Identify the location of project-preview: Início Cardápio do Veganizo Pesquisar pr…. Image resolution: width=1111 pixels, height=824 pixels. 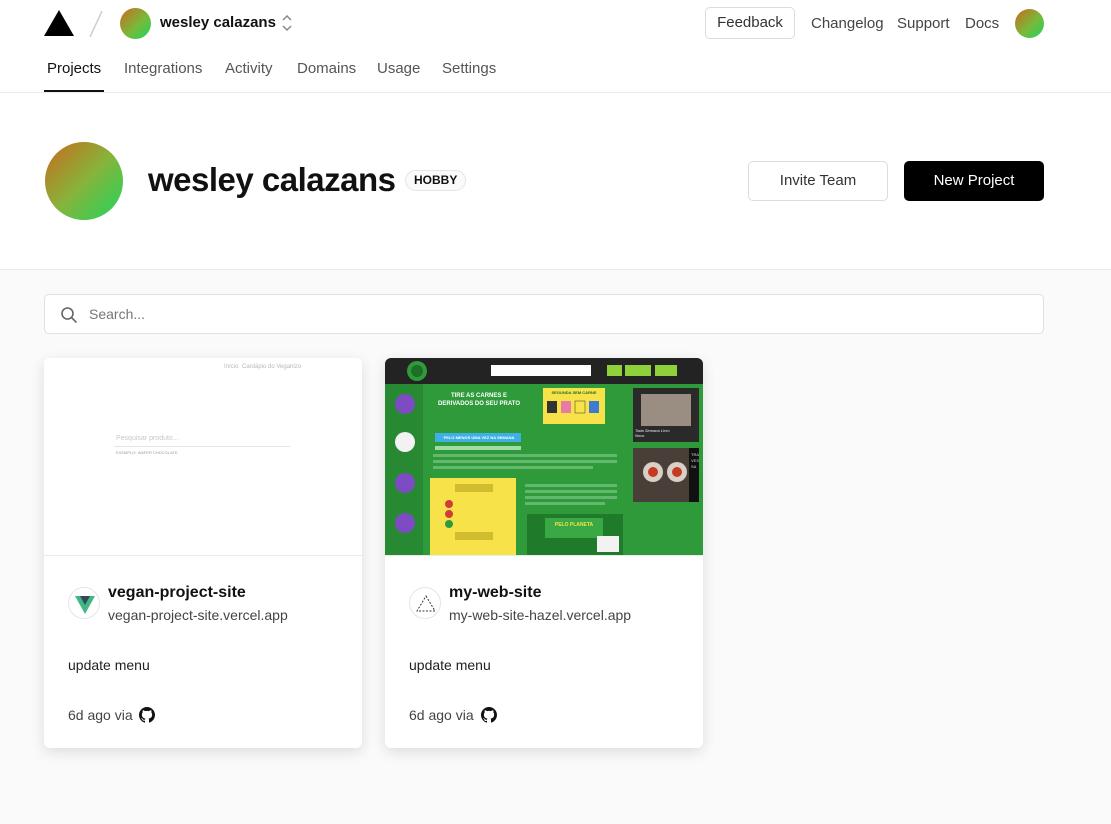
(203, 457).